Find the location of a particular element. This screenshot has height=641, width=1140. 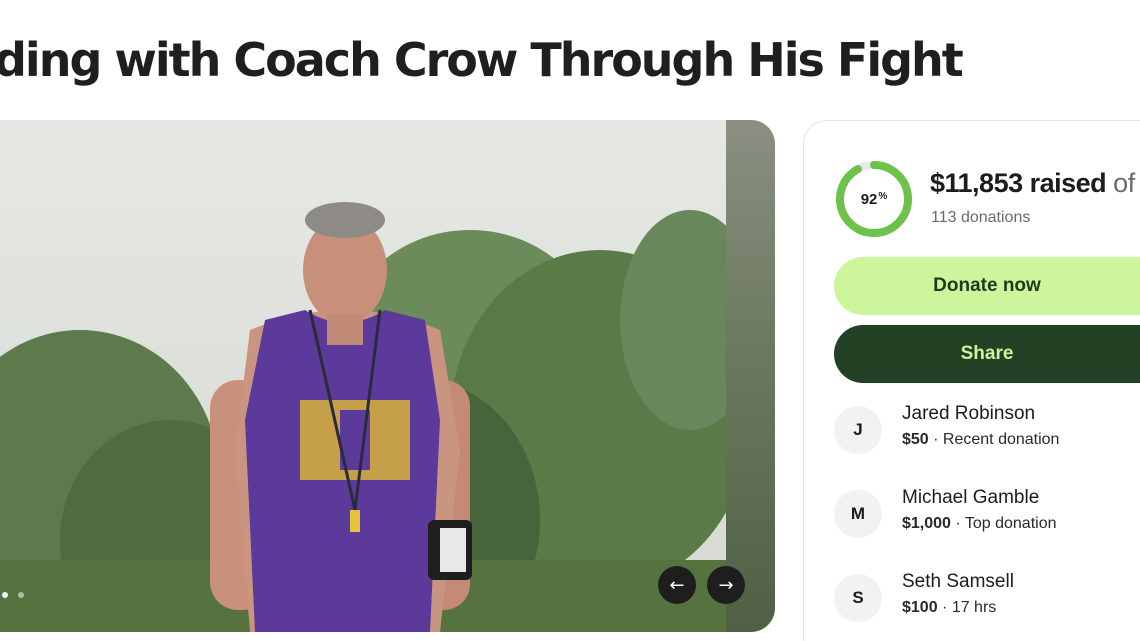

donor-note: · Recent donation is located at coordinates (994, 439).